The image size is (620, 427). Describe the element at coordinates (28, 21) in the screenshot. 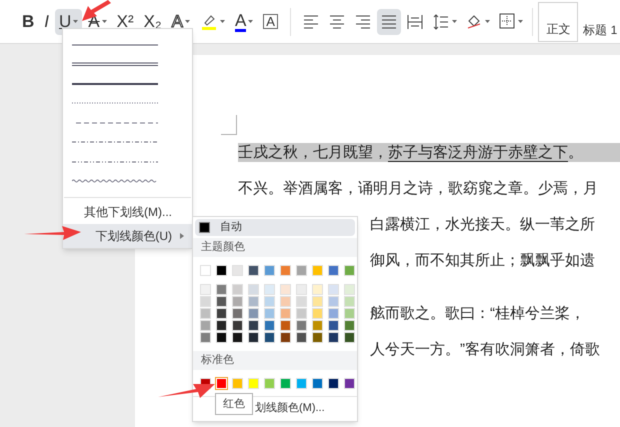

I see `bold-button: B` at that location.